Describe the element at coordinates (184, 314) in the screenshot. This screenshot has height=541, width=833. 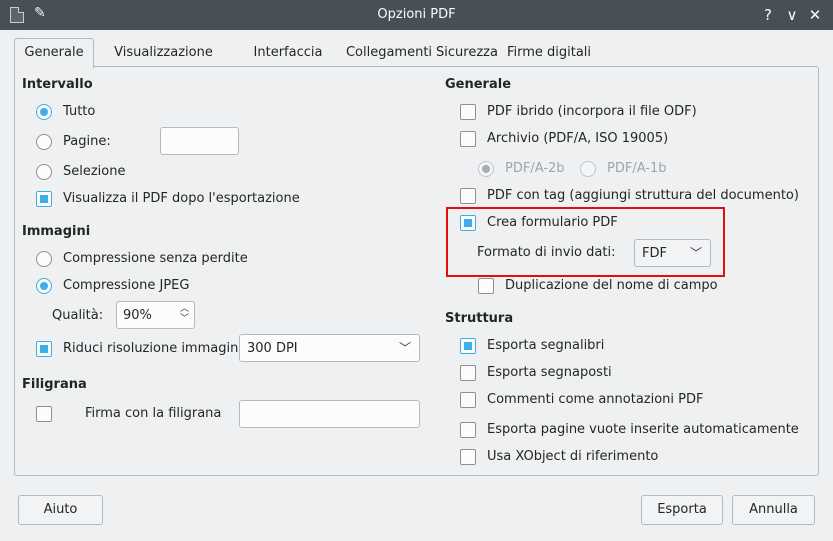
I see `spin-arrows-icon: ︿ ﹀` at that location.